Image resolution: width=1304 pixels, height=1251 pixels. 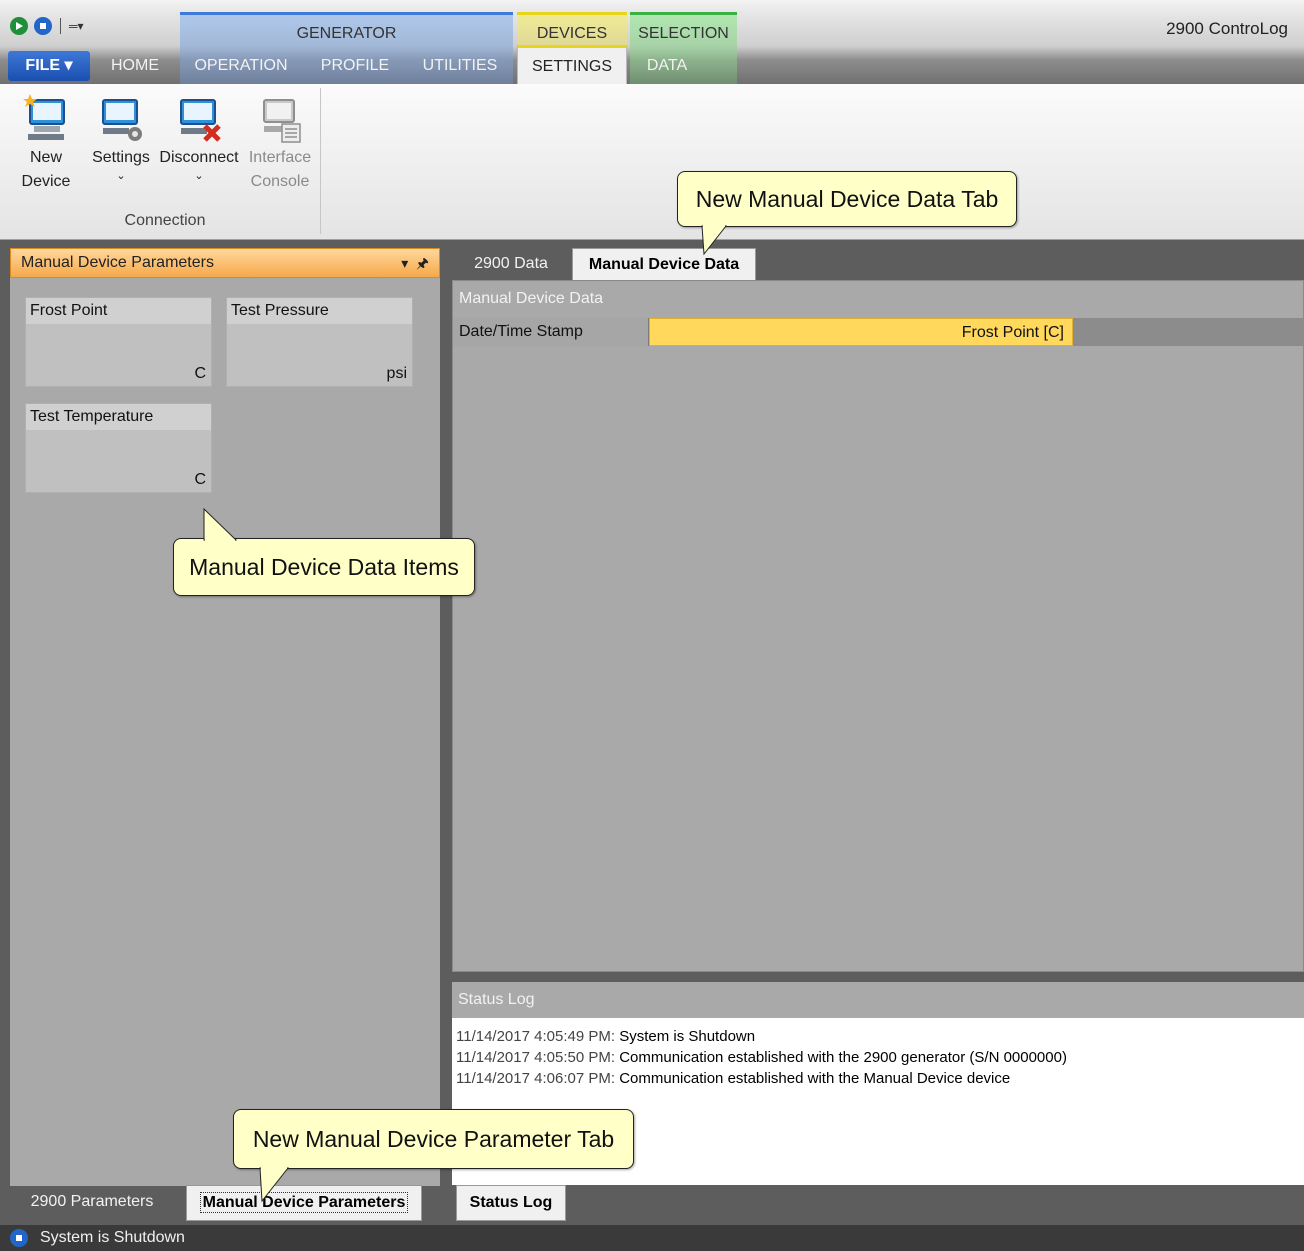 I want to click on start-icon, so click(x=19, y=26).